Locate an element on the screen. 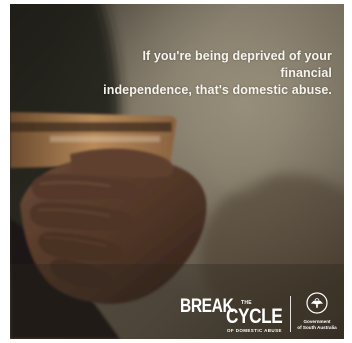 Image resolution: width=352 pixels, height=343 pixels. logo-cycle-text: CYCLE is located at coordinates (254, 316).